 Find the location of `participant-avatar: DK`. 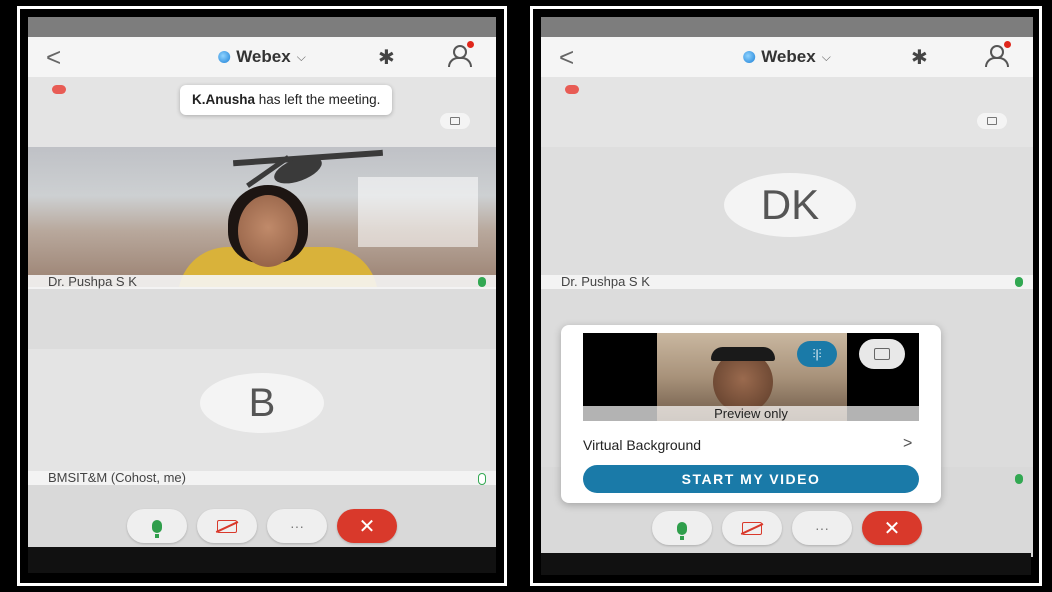

participant-avatar: DK is located at coordinates (790, 205).